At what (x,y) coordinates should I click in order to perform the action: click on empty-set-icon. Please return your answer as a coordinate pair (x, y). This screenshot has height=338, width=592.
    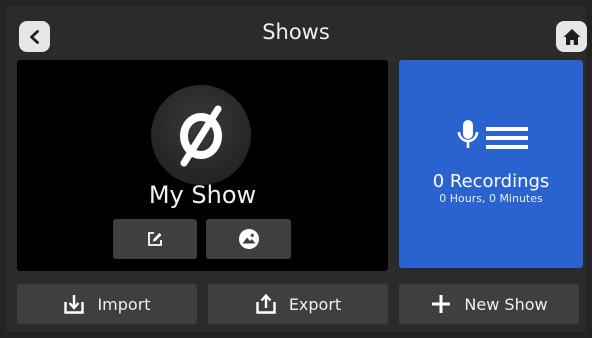
    Looking at the image, I should click on (201, 136).